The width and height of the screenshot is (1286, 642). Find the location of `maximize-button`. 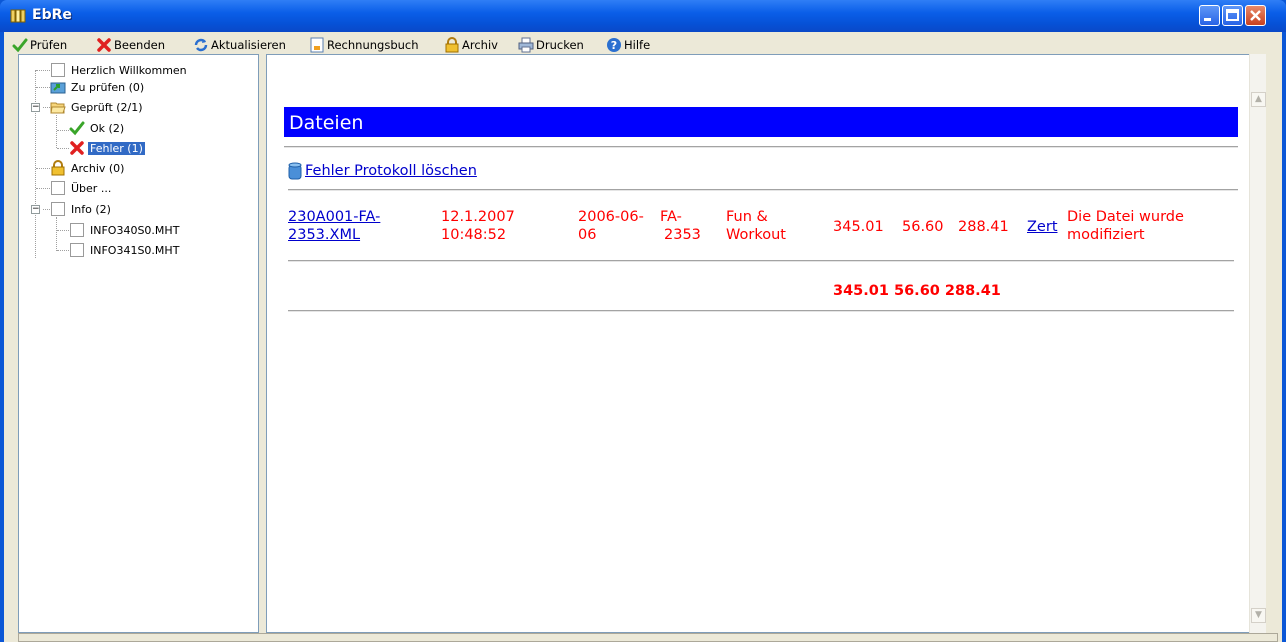

maximize-button is located at coordinates (1232, 15).